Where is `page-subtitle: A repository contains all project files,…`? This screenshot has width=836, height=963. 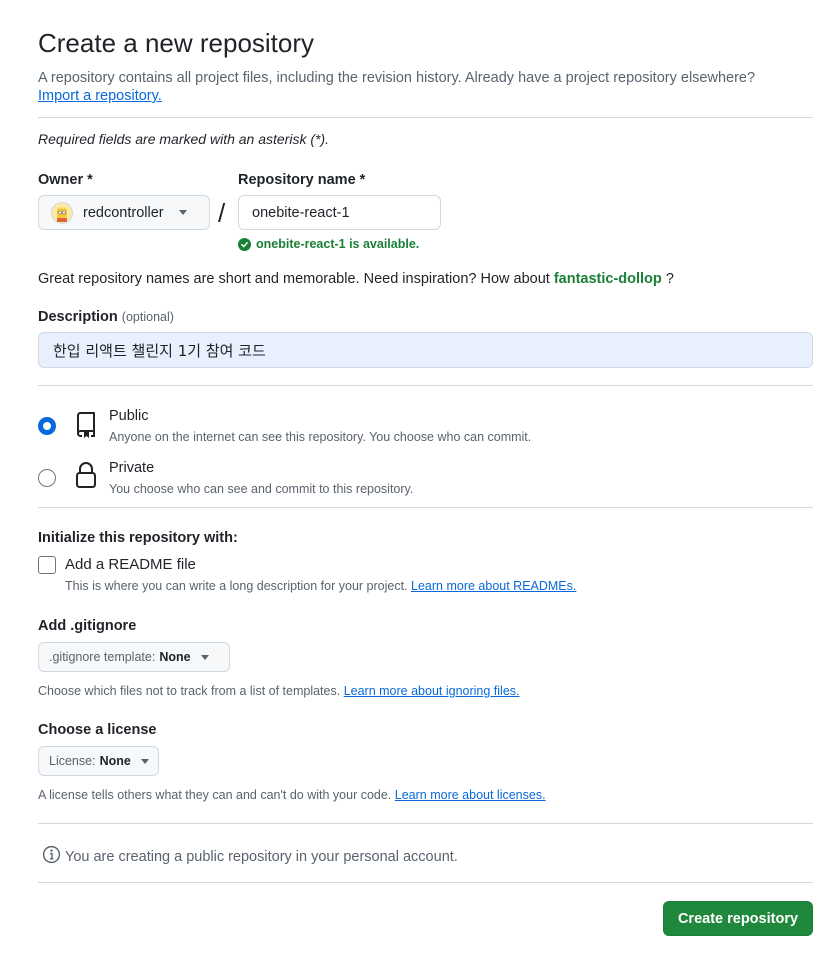
page-subtitle: A repository contains all project files,… is located at coordinates (397, 78).